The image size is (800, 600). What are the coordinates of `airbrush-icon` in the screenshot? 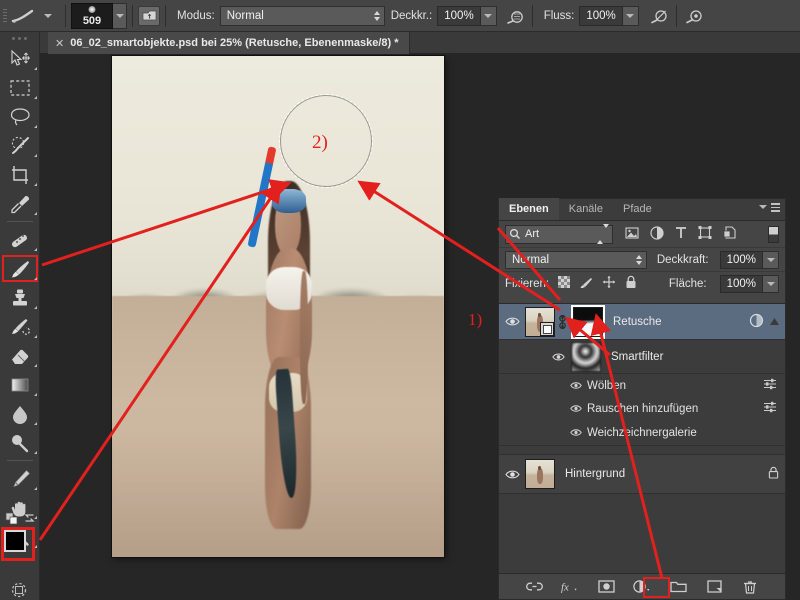 It's located at (659, 16).